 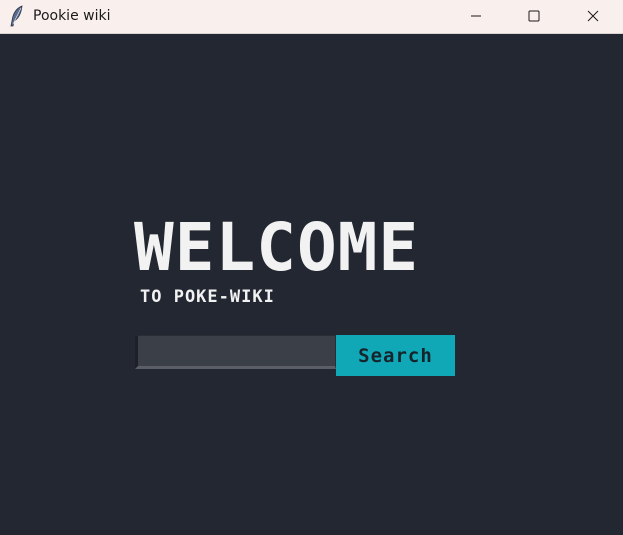 What do you see at coordinates (277, 247) in the screenshot?
I see `welcome-heading: WELCOME` at bounding box center [277, 247].